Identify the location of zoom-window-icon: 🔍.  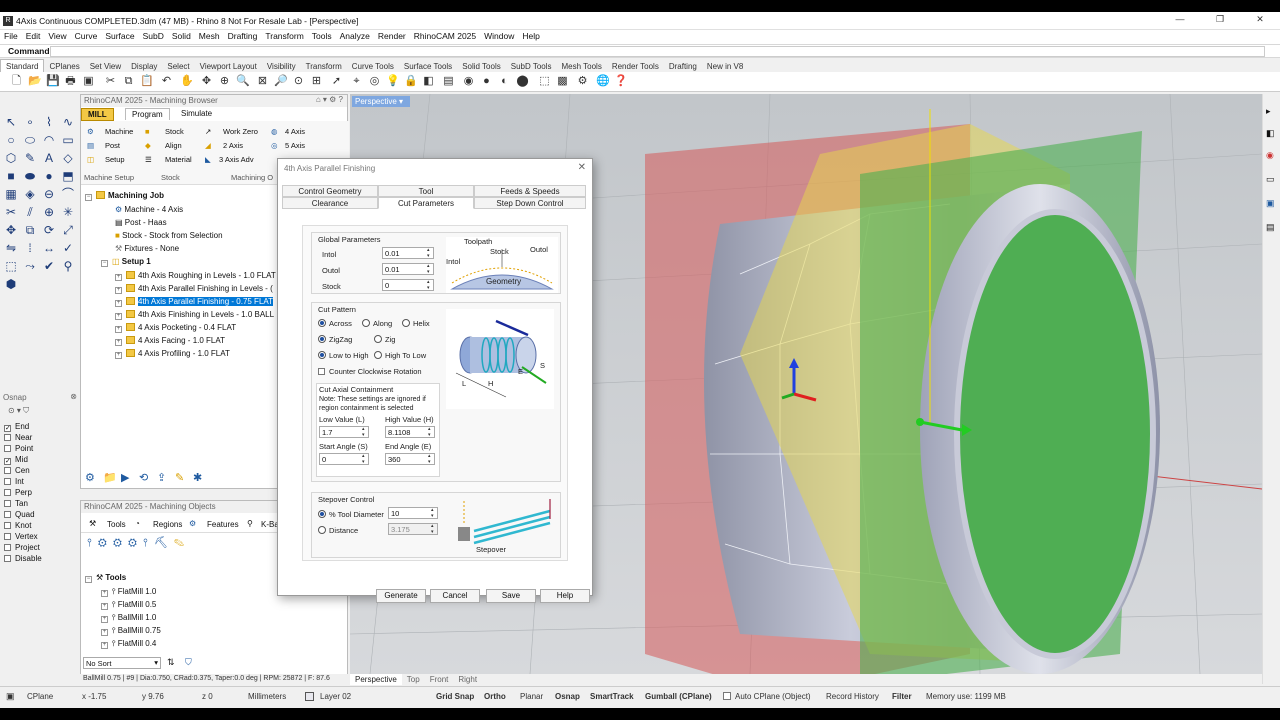
(243, 81).